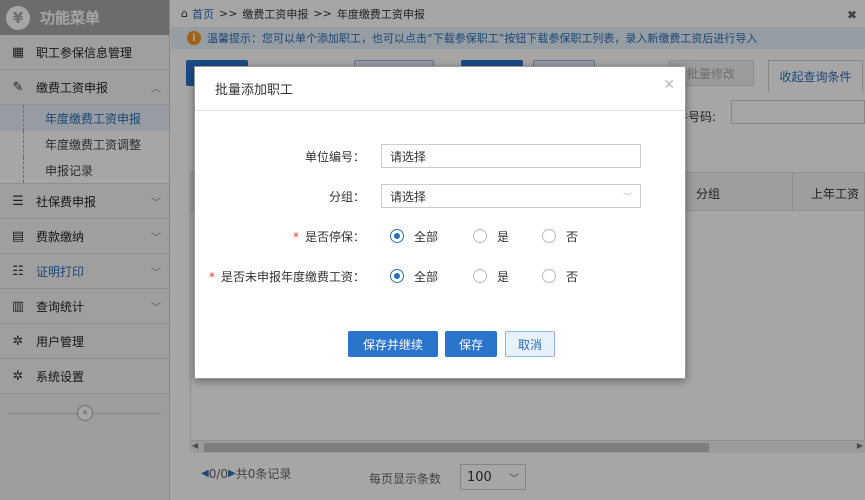 The height and width of the screenshot is (500, 865). I want to click on stop-label: * 是否停保：, so click(329, 236).